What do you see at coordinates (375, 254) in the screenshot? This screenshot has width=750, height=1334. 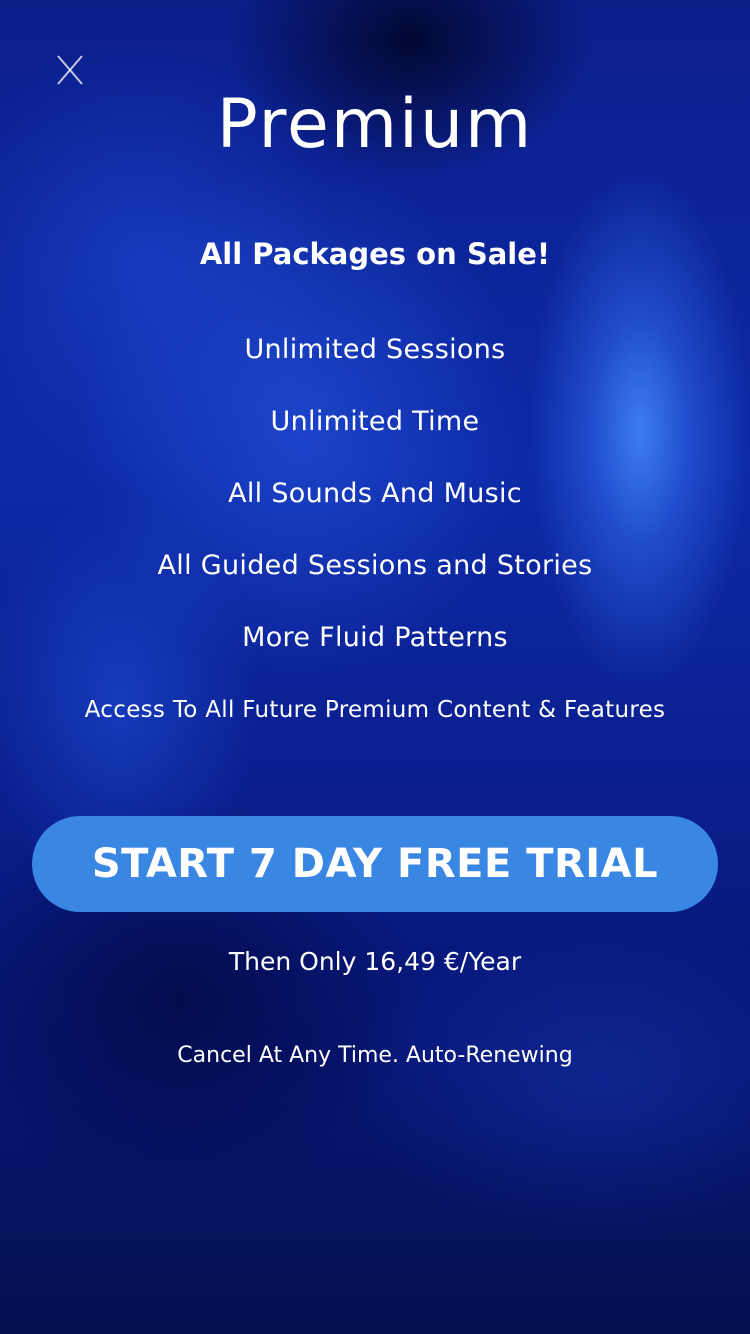 I see `sale-headline: All Packages on Sale!` at bounding box center [375, 254].